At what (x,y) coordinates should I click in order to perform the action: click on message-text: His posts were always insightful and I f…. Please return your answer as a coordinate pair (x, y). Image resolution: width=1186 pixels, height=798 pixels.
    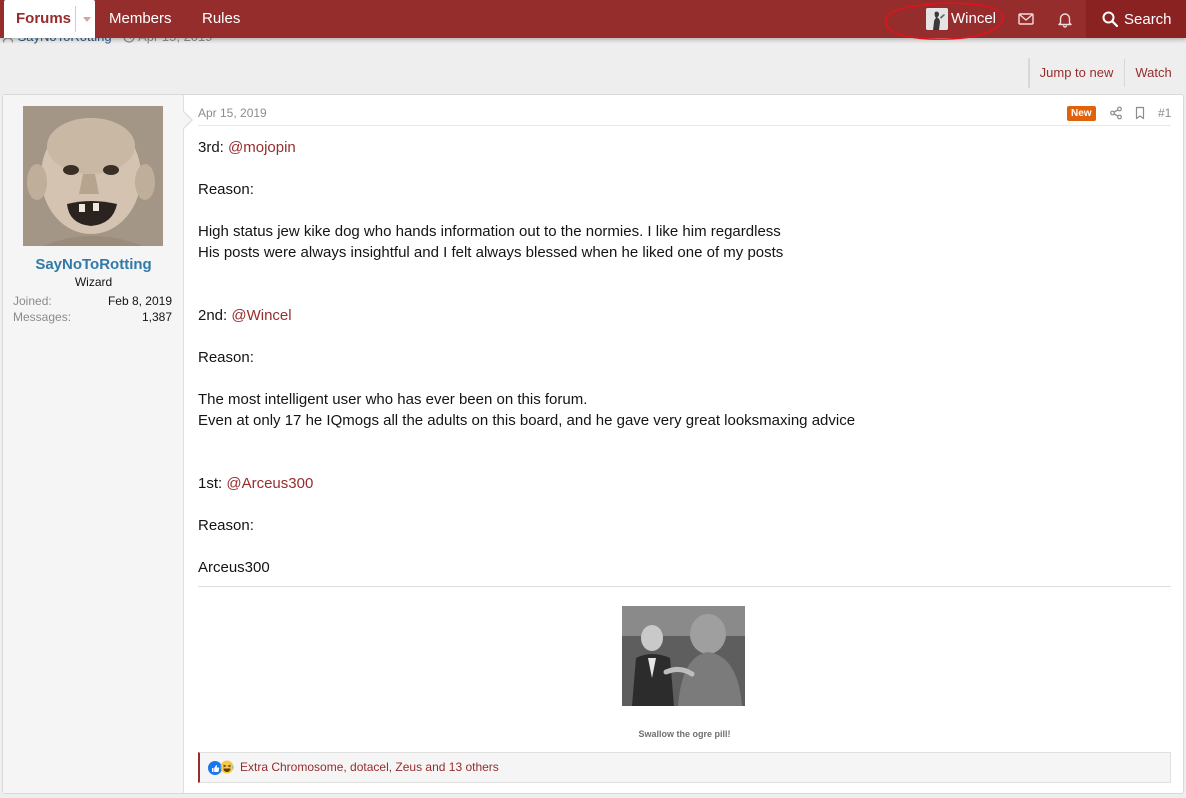
    Looking at the image, I should click on (491, 252).